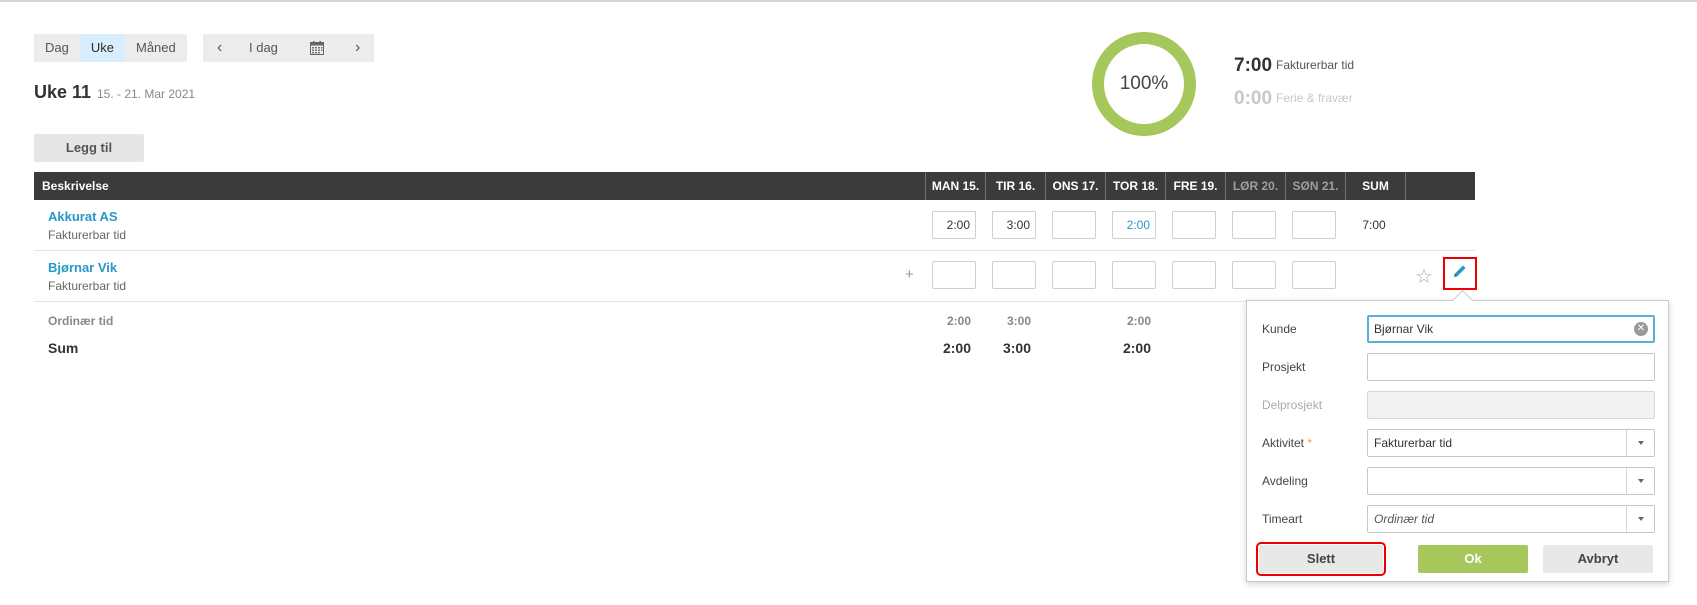  What do you see at coordinates (63, 92) in the screenshot?
I see `week-title: Uke 11` at bounding box center [63, 92].